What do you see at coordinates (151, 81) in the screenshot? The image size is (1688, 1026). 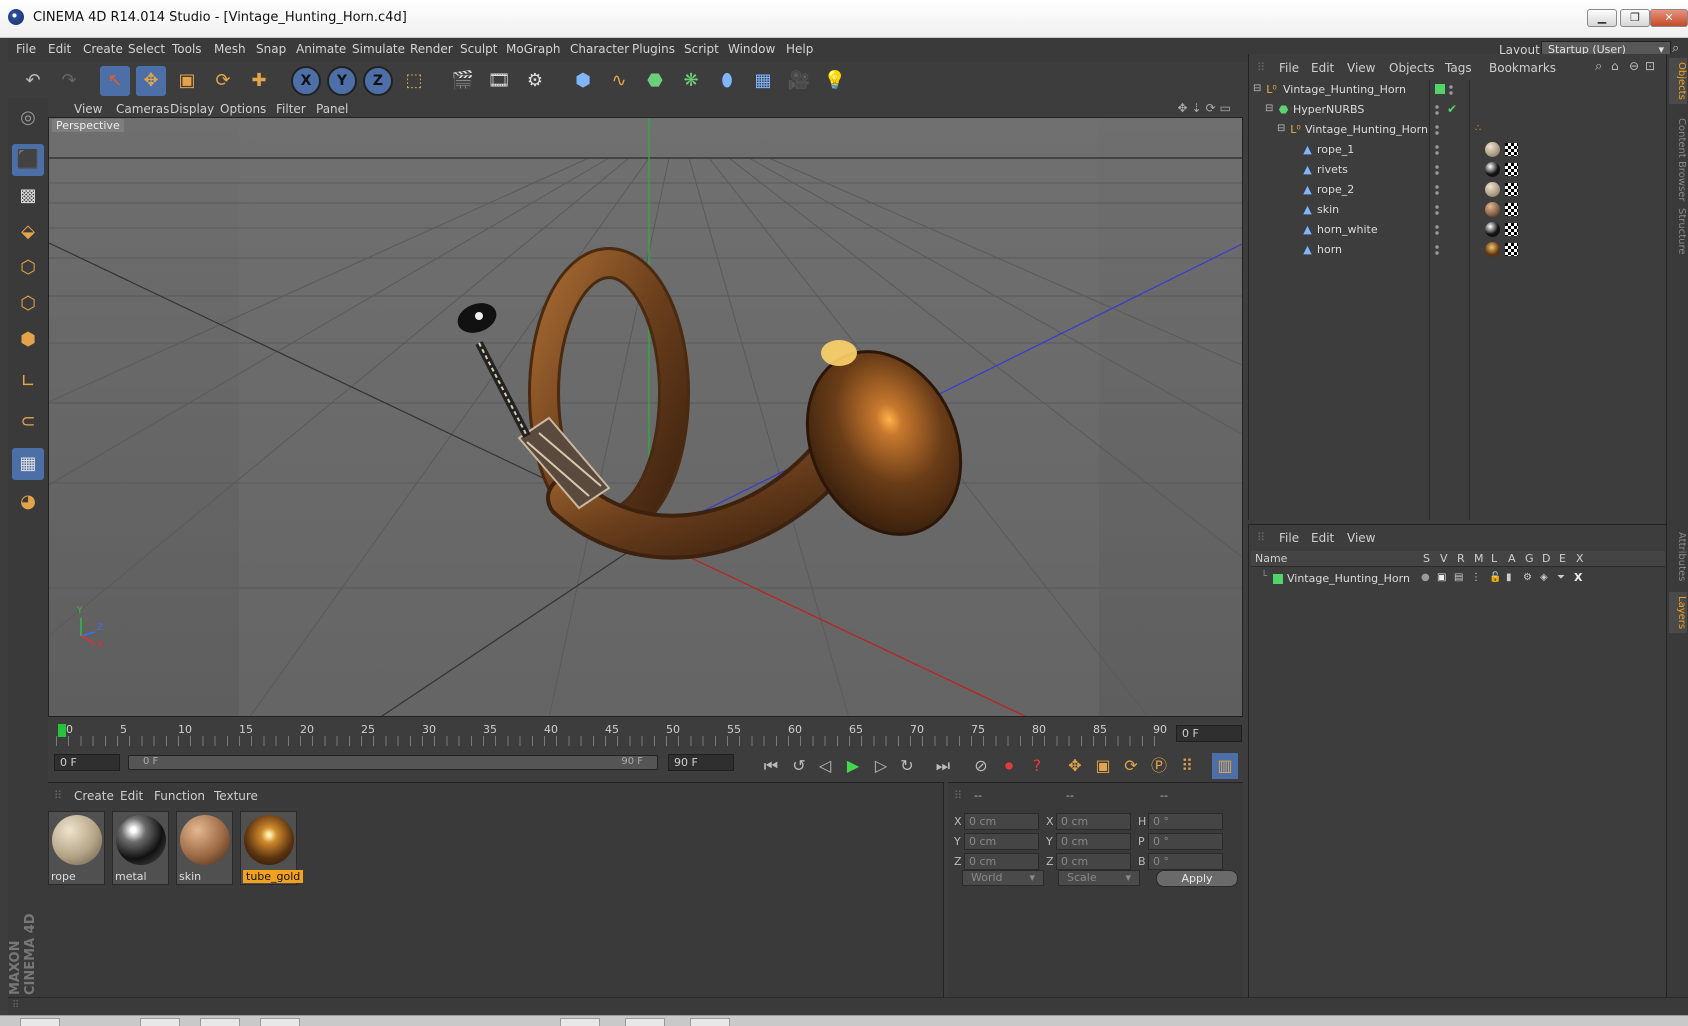 I see `move-tool-icon: ✥` at bounding box center [151, 81].